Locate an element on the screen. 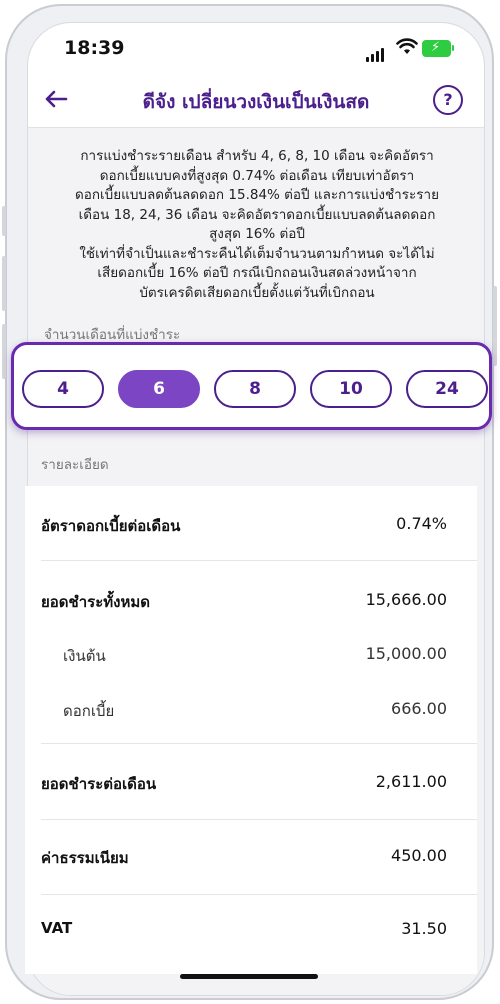  detail-value: 450.00 is located at coordinates (419, 855).